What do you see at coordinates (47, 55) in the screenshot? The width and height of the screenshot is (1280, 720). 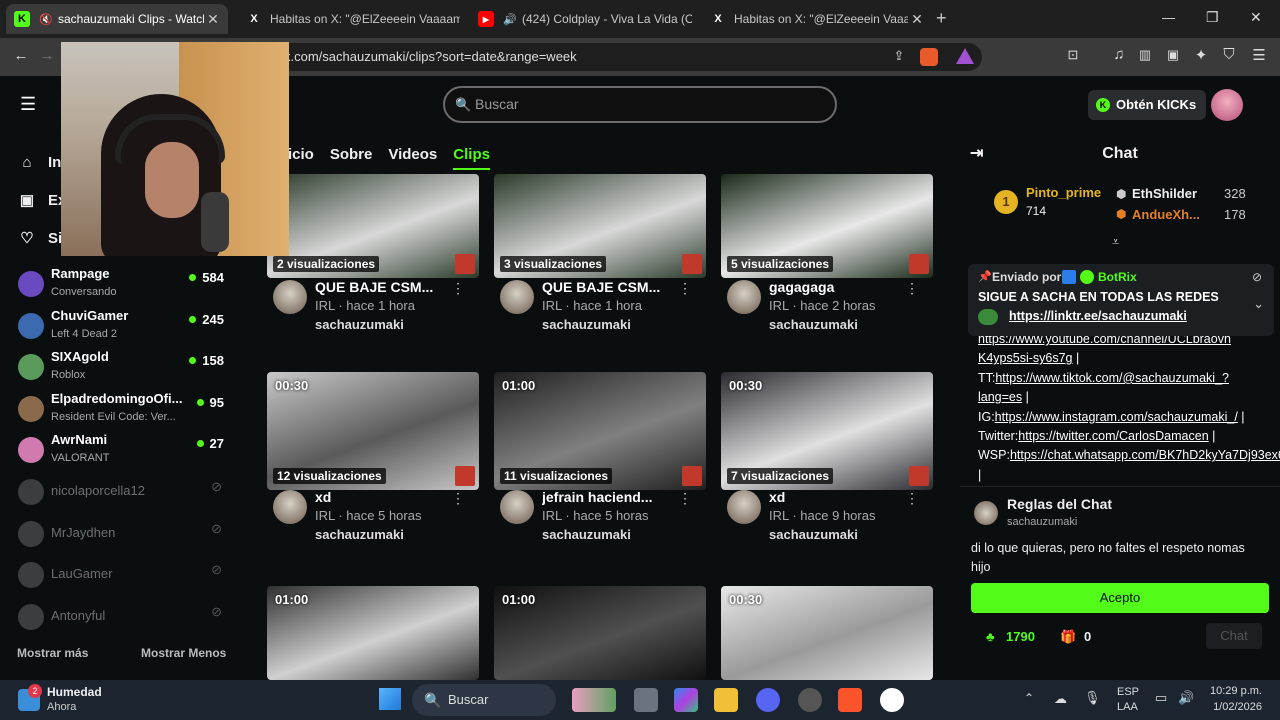 I see `forward-icon: →` at bounding box center [47, 55].